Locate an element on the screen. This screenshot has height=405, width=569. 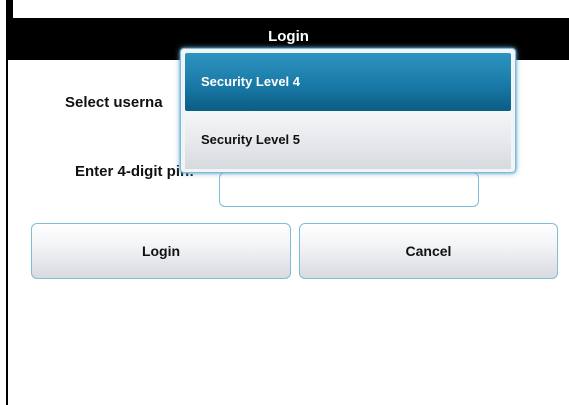
top-strip is located at coordinates (288, 9).